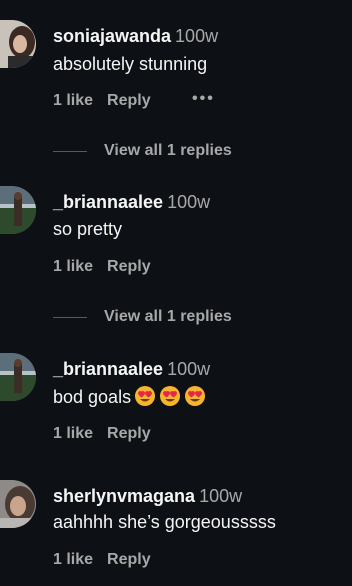 Image resolution: width=352 pixels, height=586 pixels. What do you see at coordinates (92, 397) in the screenshot?
I see `comment-text-content: bod goals` at bounding box center [92, 397].